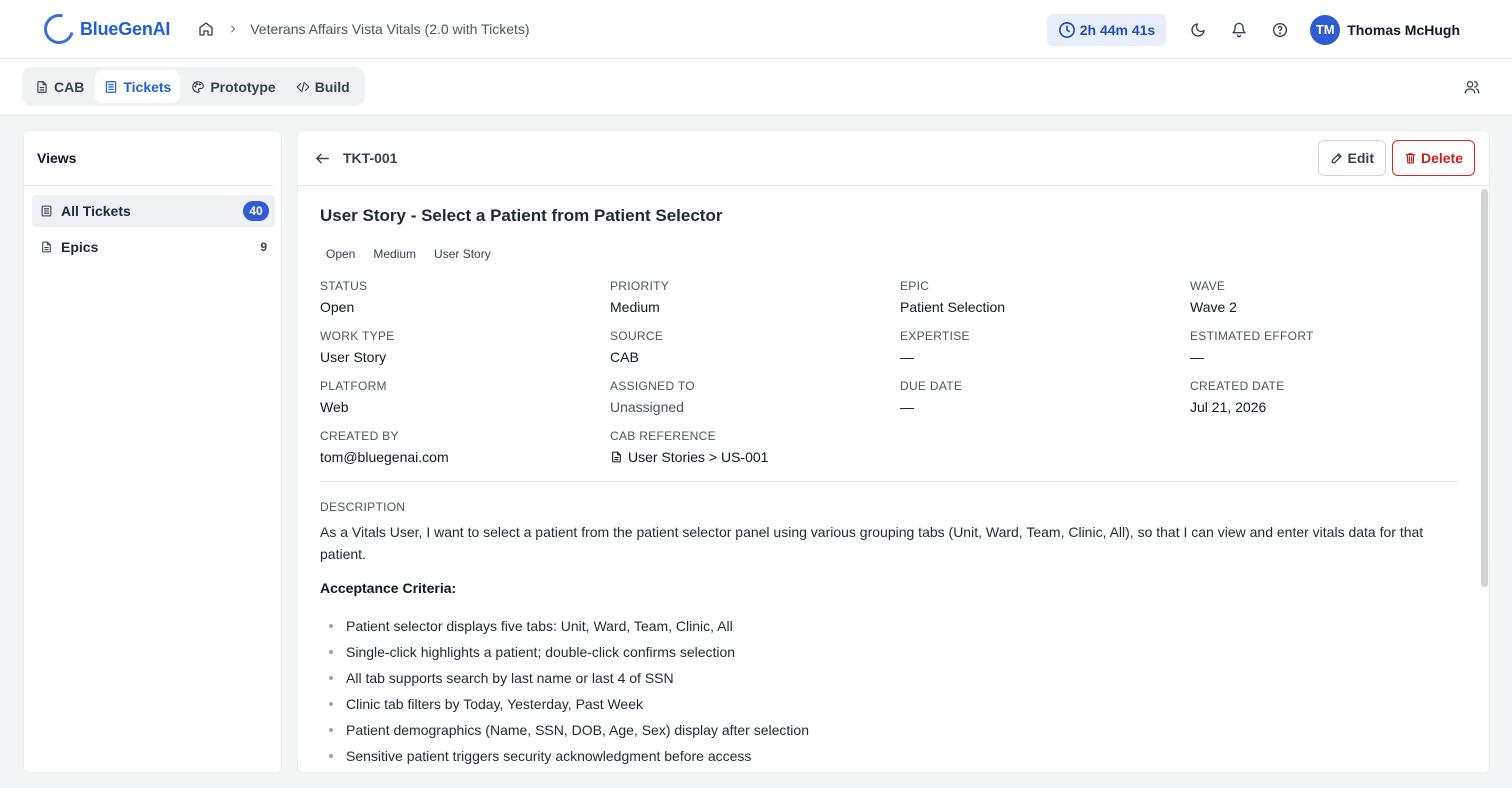 The width and height of the screenshot is (1512, 788). Describe the element at coordinates (1441, 158) in the screenshot. I see `delete-label: Delete` at that location.